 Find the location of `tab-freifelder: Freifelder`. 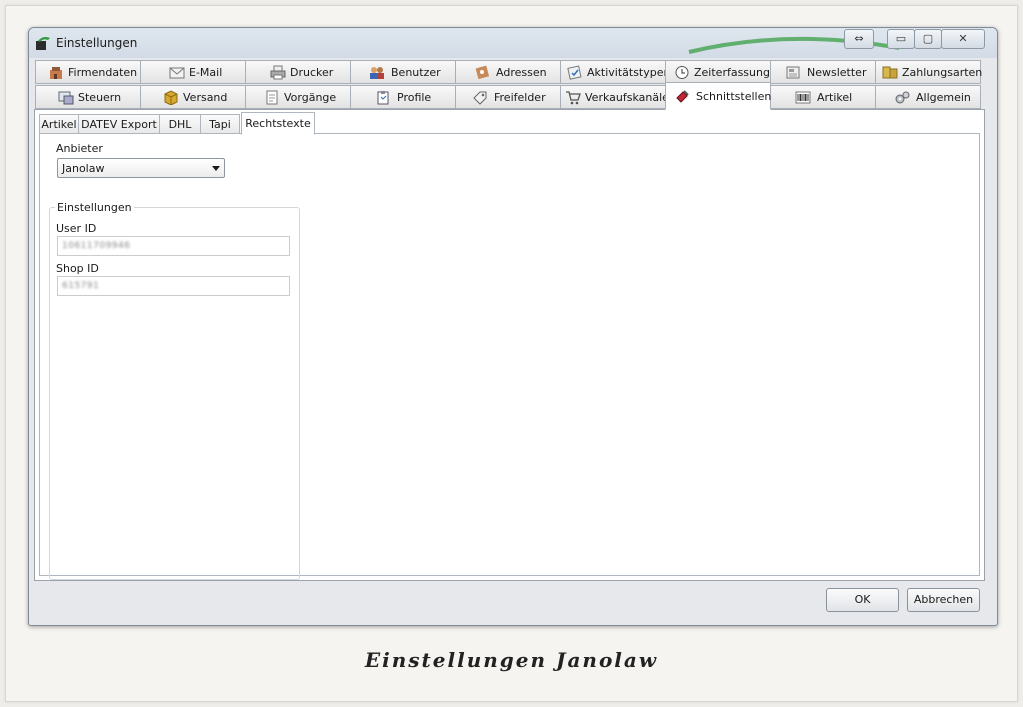

tab-freifelder: Freifelder is located at coordinates (508, 97).